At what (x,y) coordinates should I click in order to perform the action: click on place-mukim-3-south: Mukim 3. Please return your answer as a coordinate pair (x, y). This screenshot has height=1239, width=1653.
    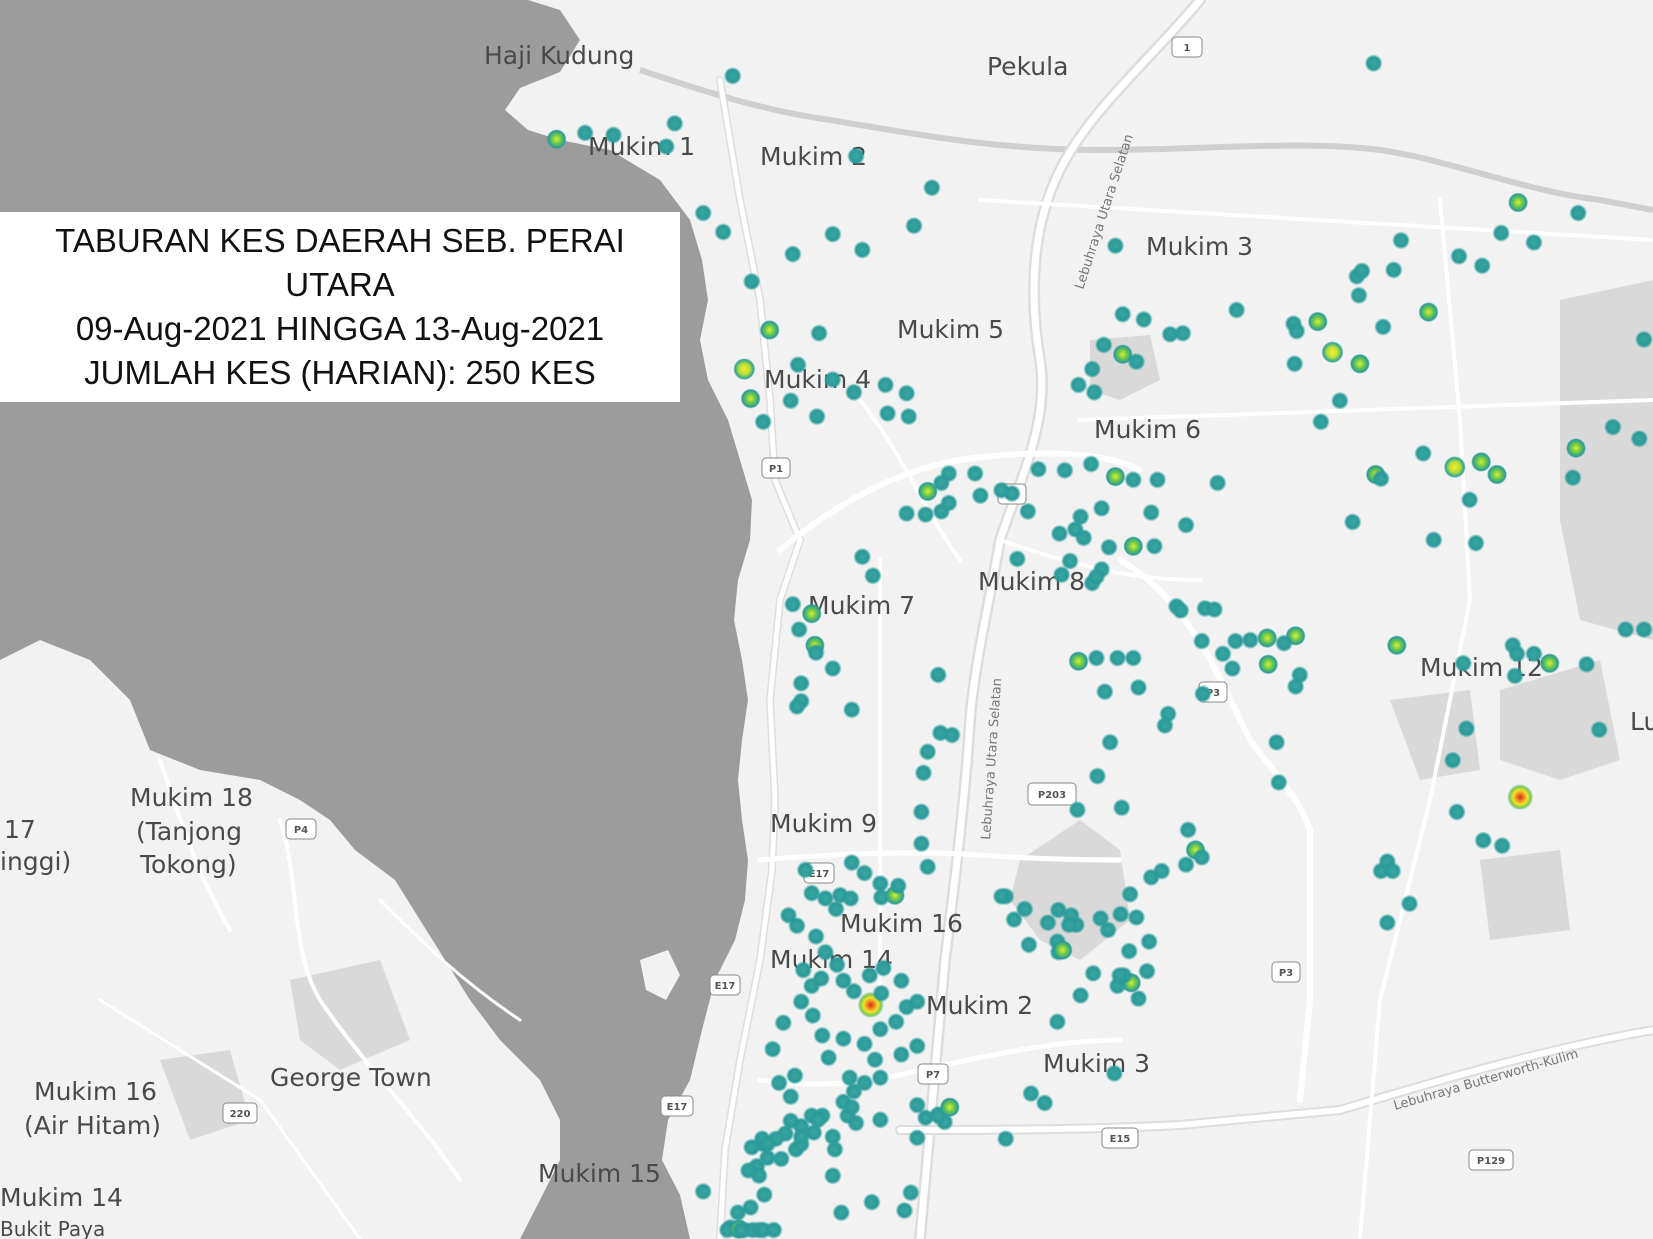
    Looking at the image, I should click on (1096, 1063).